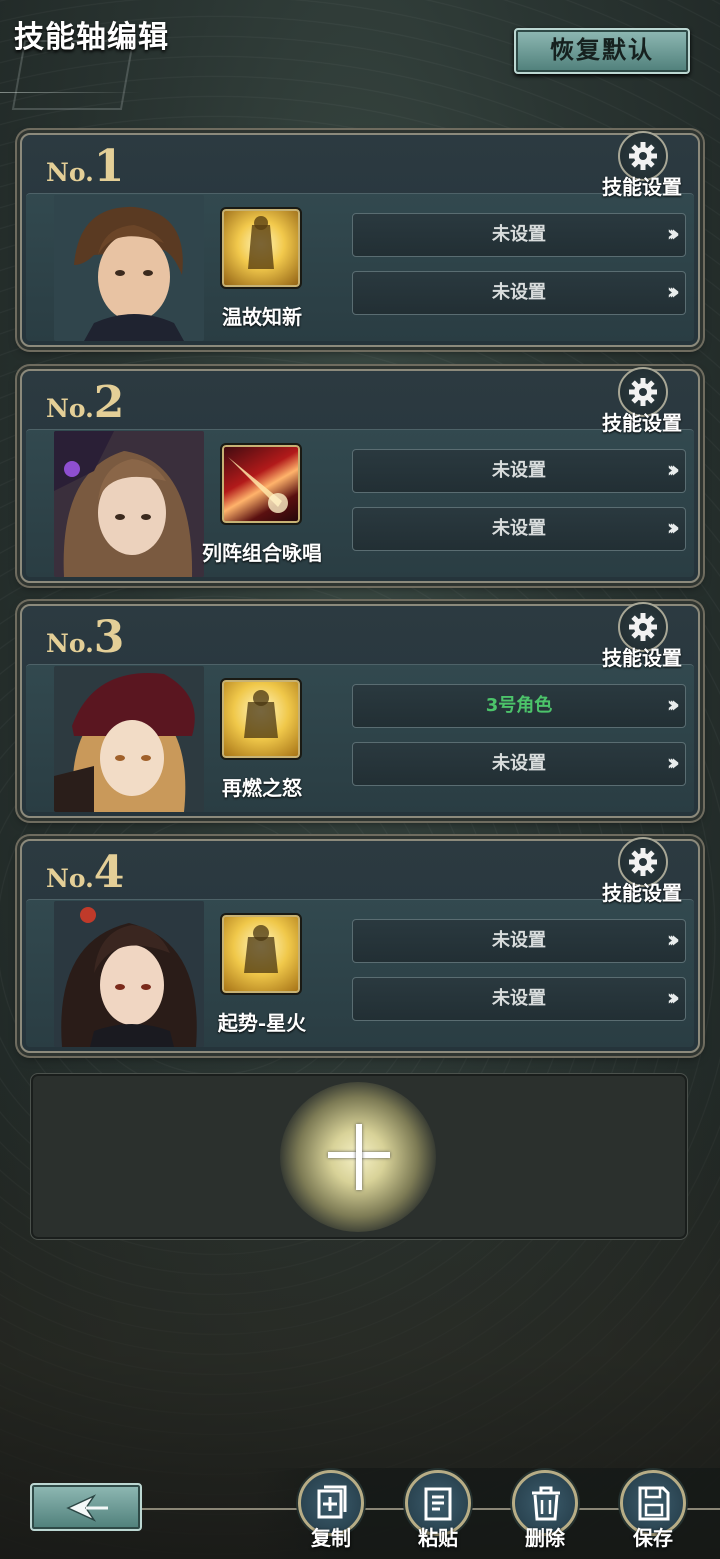  What do you see at coordinates (261, 484) in the screenshot?
I see `skill-icon-red-beam` at bounding box center [261, 484].